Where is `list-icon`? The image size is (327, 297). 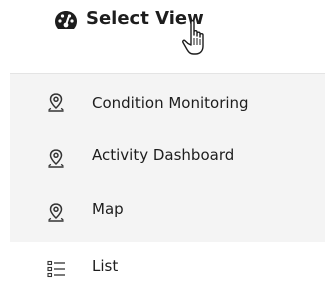
list-icon is located at coordinates (56, 269).